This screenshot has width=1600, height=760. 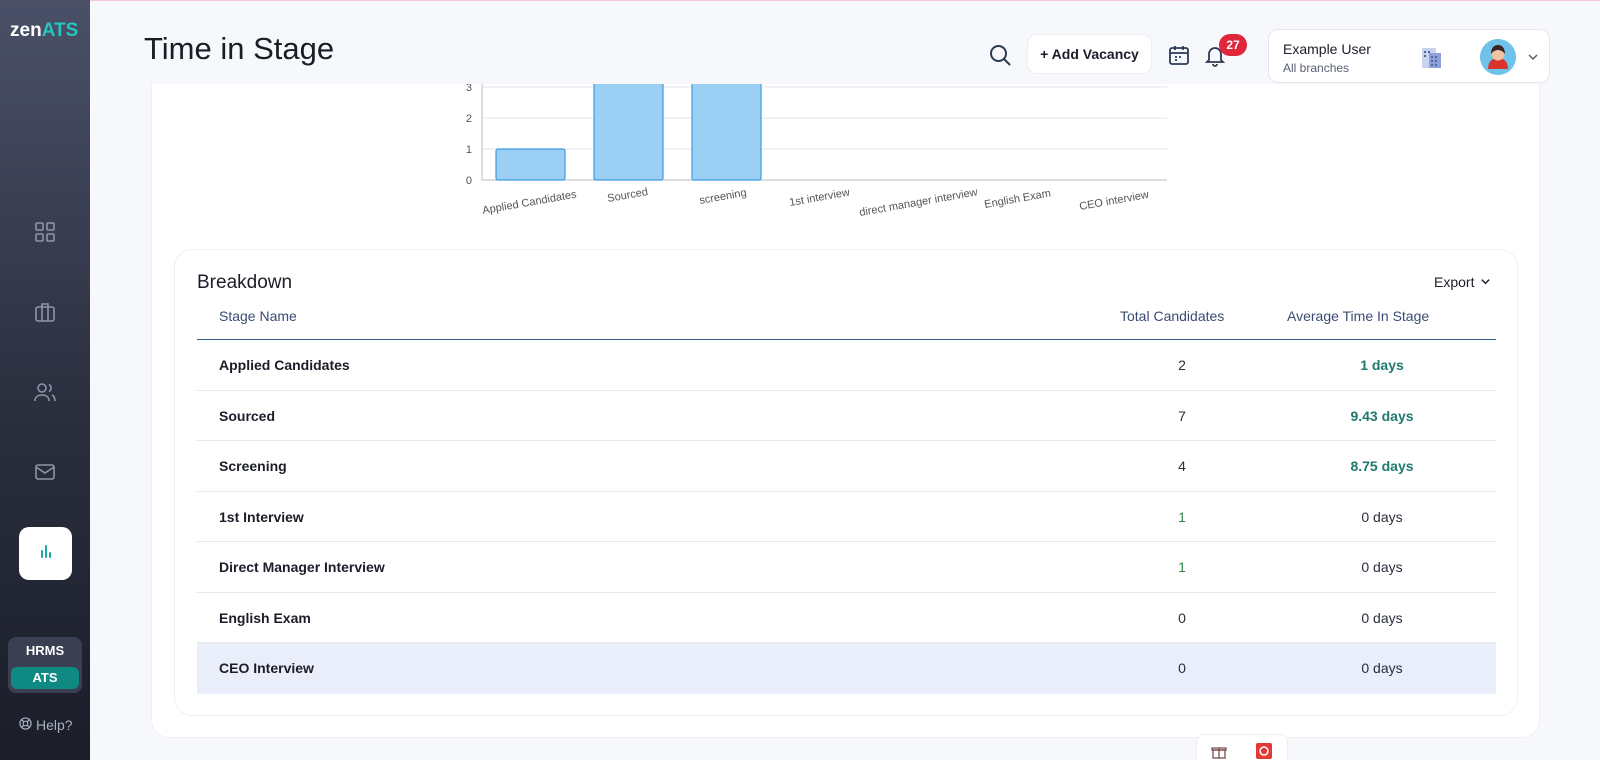 I want to click on calendar-icon, so click(x=1180, y=56).